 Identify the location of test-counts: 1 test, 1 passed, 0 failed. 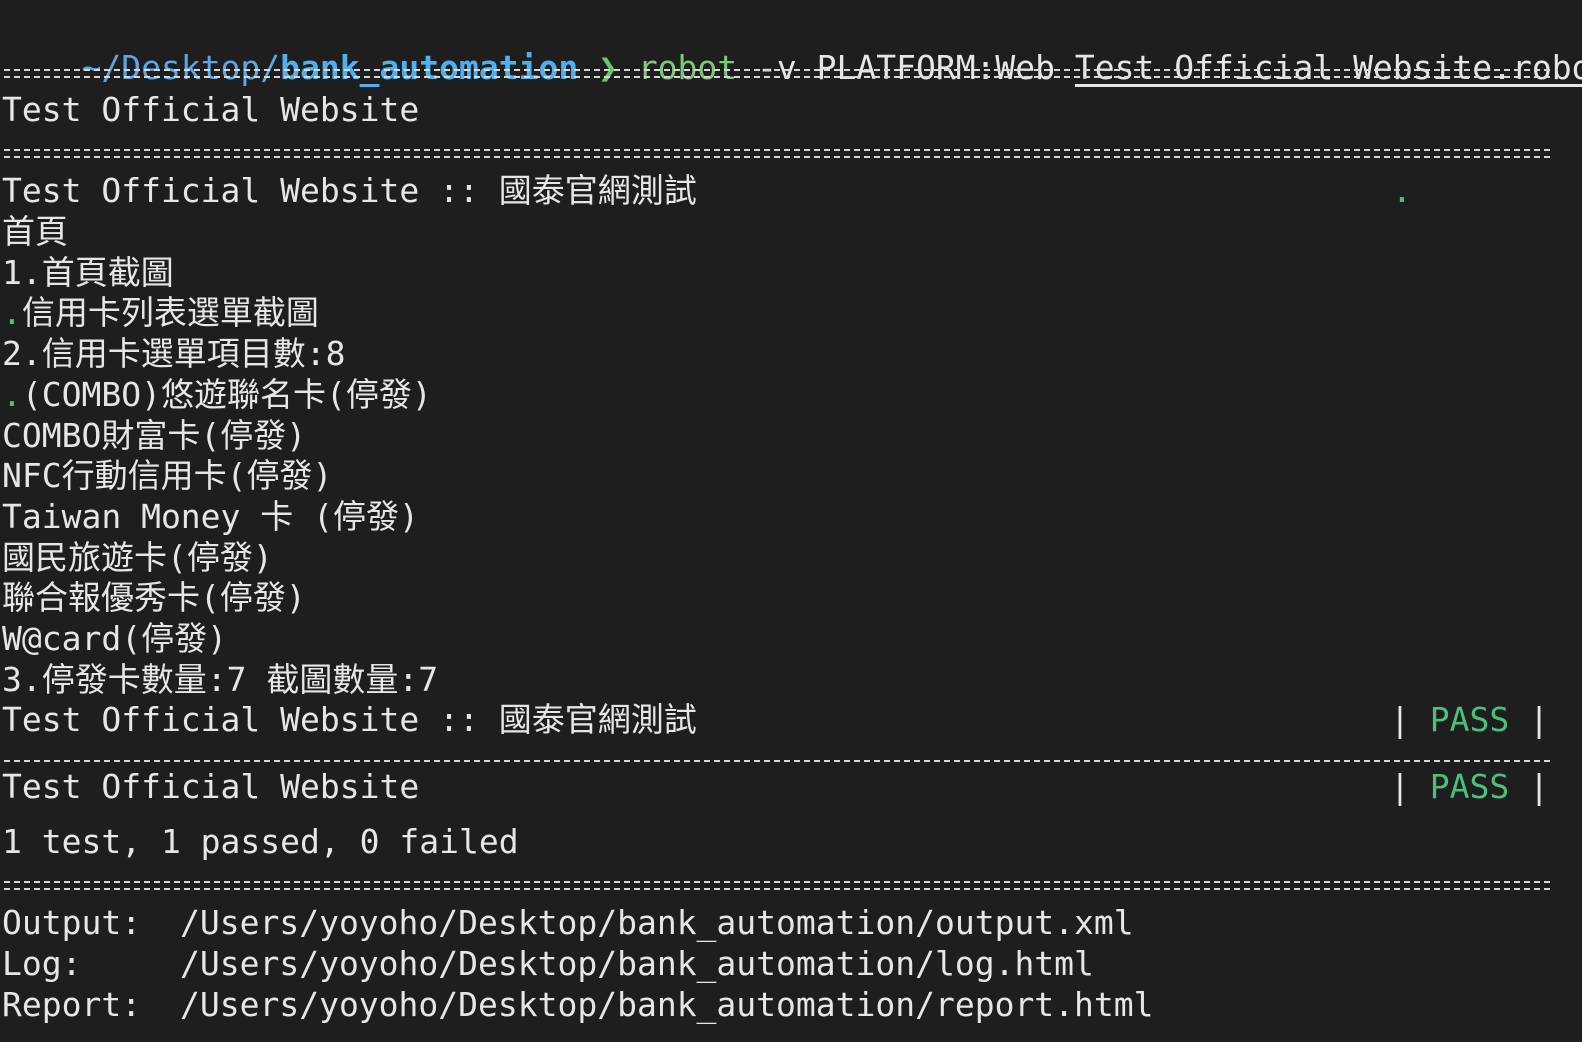
(260, 841).